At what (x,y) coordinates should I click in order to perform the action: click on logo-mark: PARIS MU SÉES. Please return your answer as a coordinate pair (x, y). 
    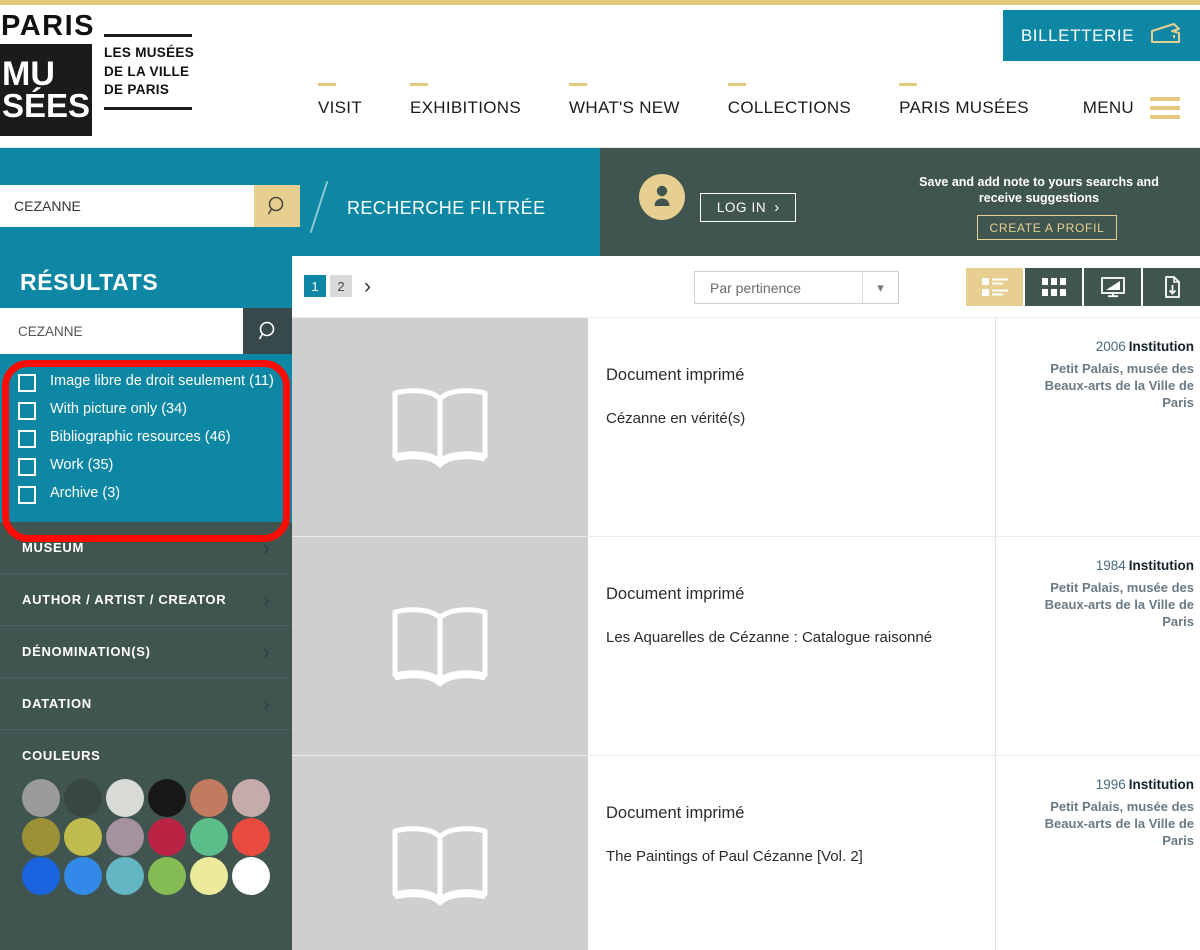
    Looking at the image, I should click on (46, 74).